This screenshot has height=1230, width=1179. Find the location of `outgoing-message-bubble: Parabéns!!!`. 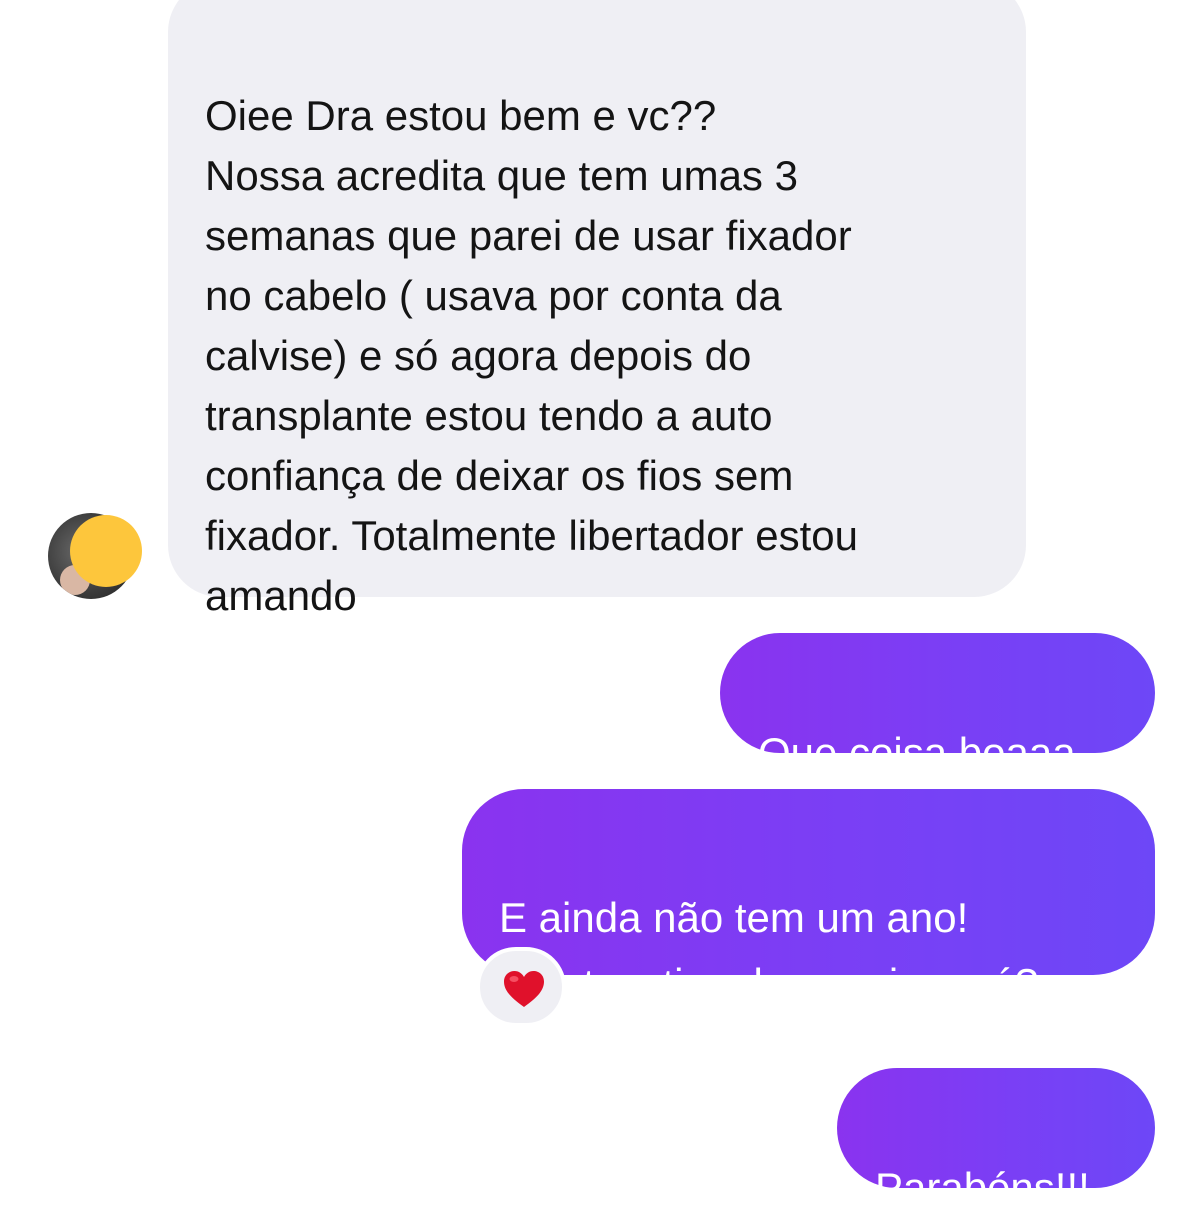

outgoing-message-bubble: Parabéns!!! is located at coordinates (996, 1139).